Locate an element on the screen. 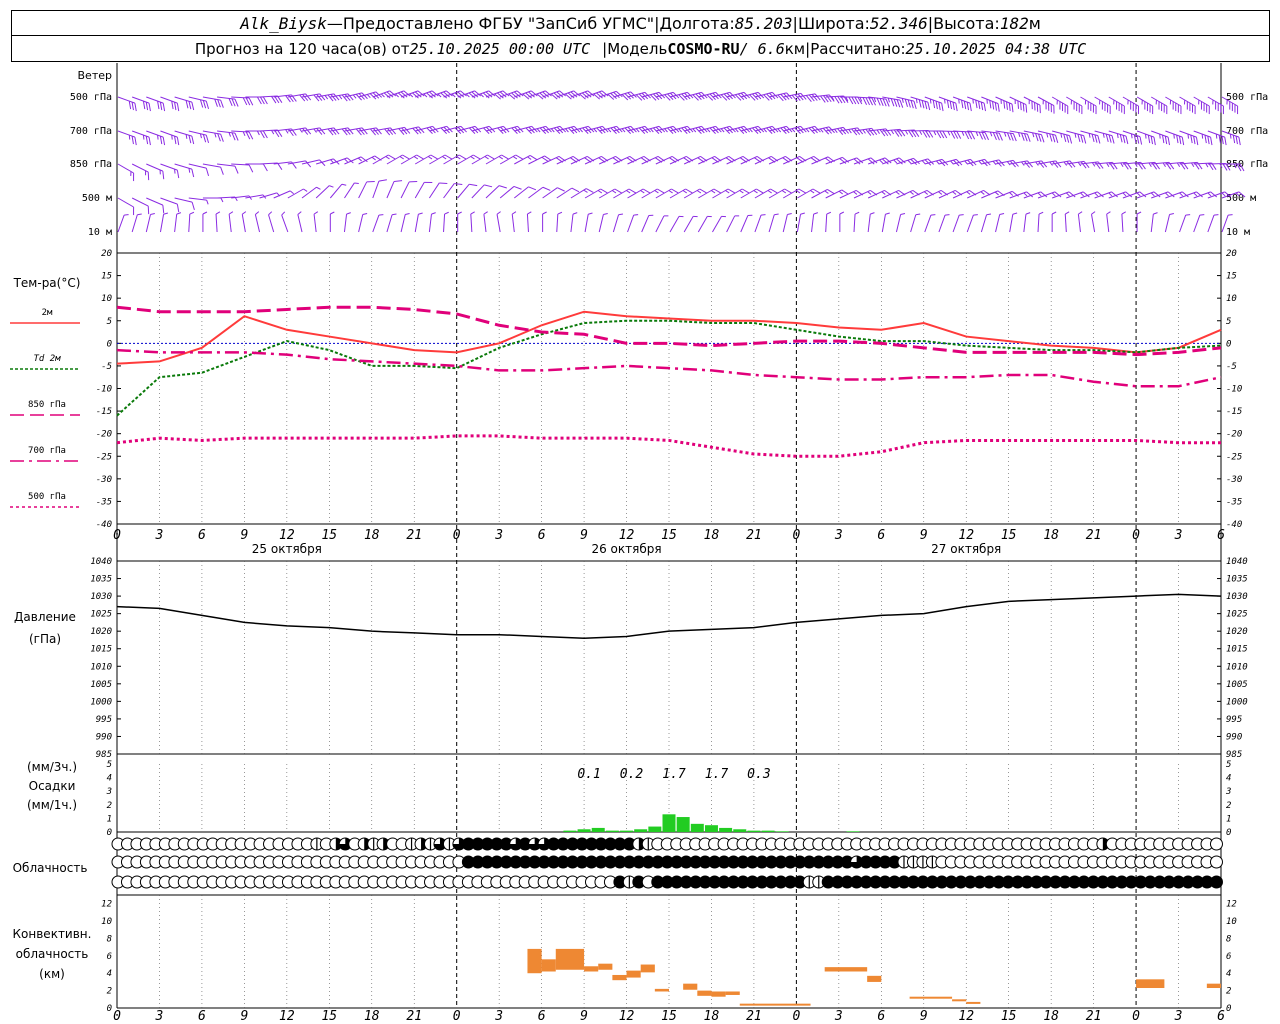 The width and height of the screenshot is (1280, 1024). pressure-unit: (гПа) is located at coordinates (45, 639).